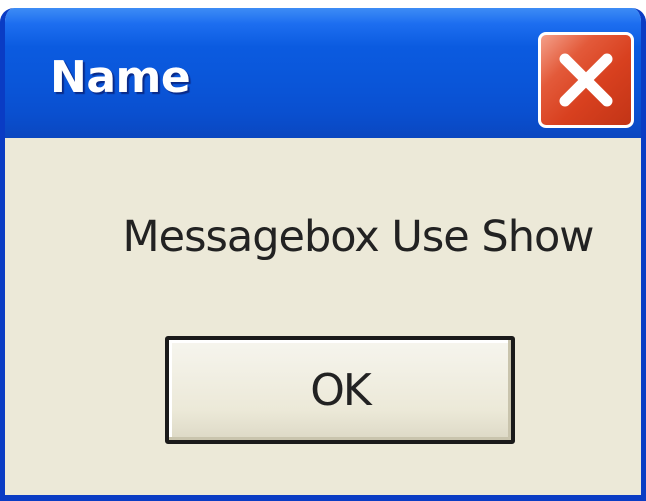  Describe the element at coordinates (340, 390) in the screenshot. I see `ok-button: OK` at that location.